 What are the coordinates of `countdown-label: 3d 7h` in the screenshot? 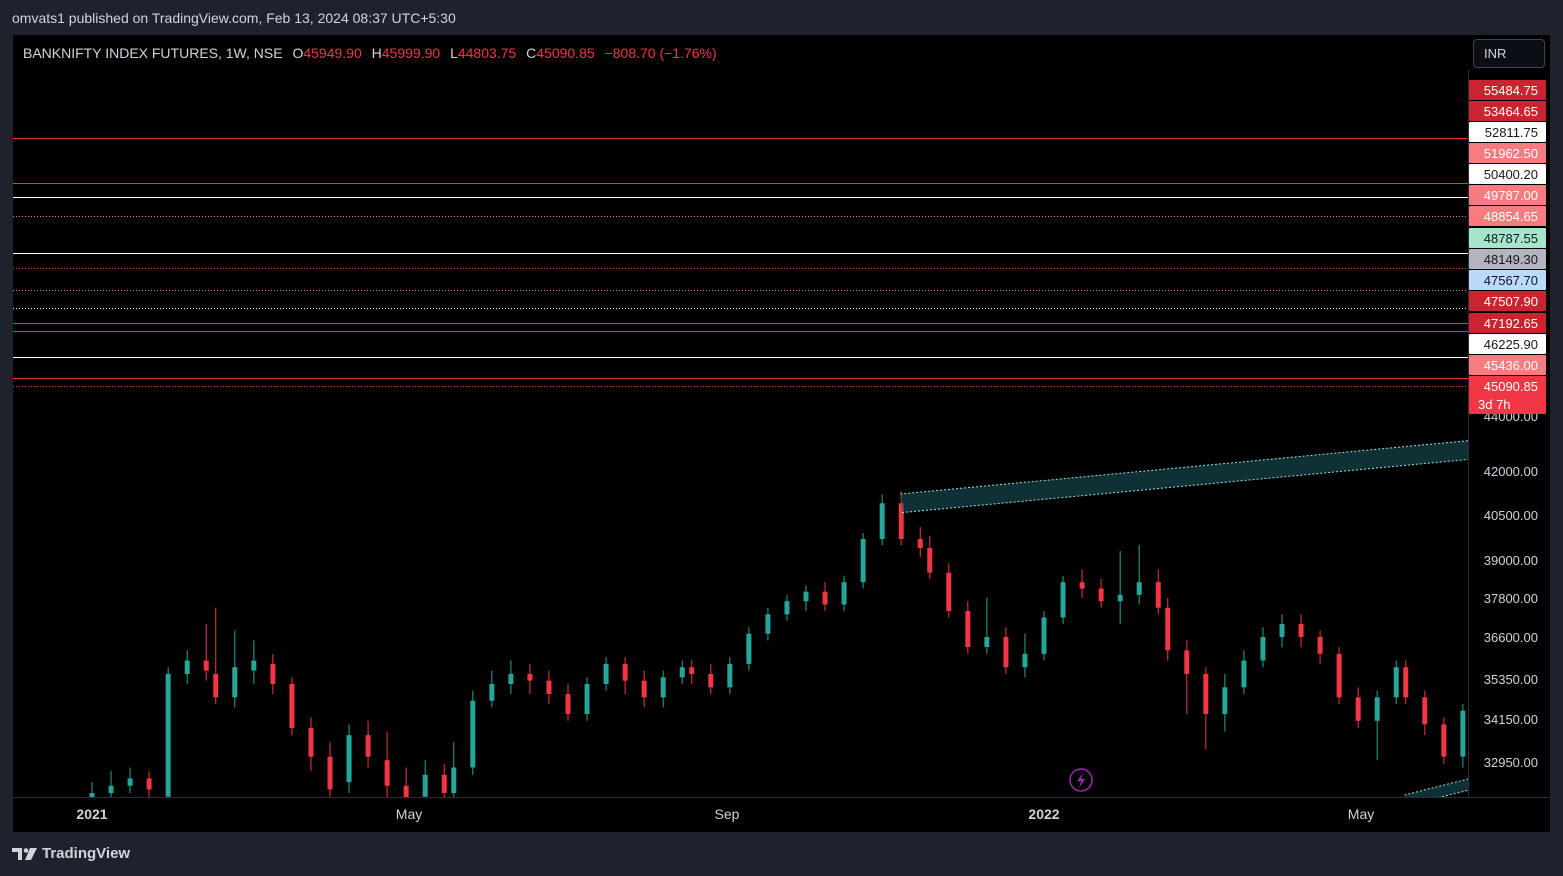 It's located at (1494, 404).